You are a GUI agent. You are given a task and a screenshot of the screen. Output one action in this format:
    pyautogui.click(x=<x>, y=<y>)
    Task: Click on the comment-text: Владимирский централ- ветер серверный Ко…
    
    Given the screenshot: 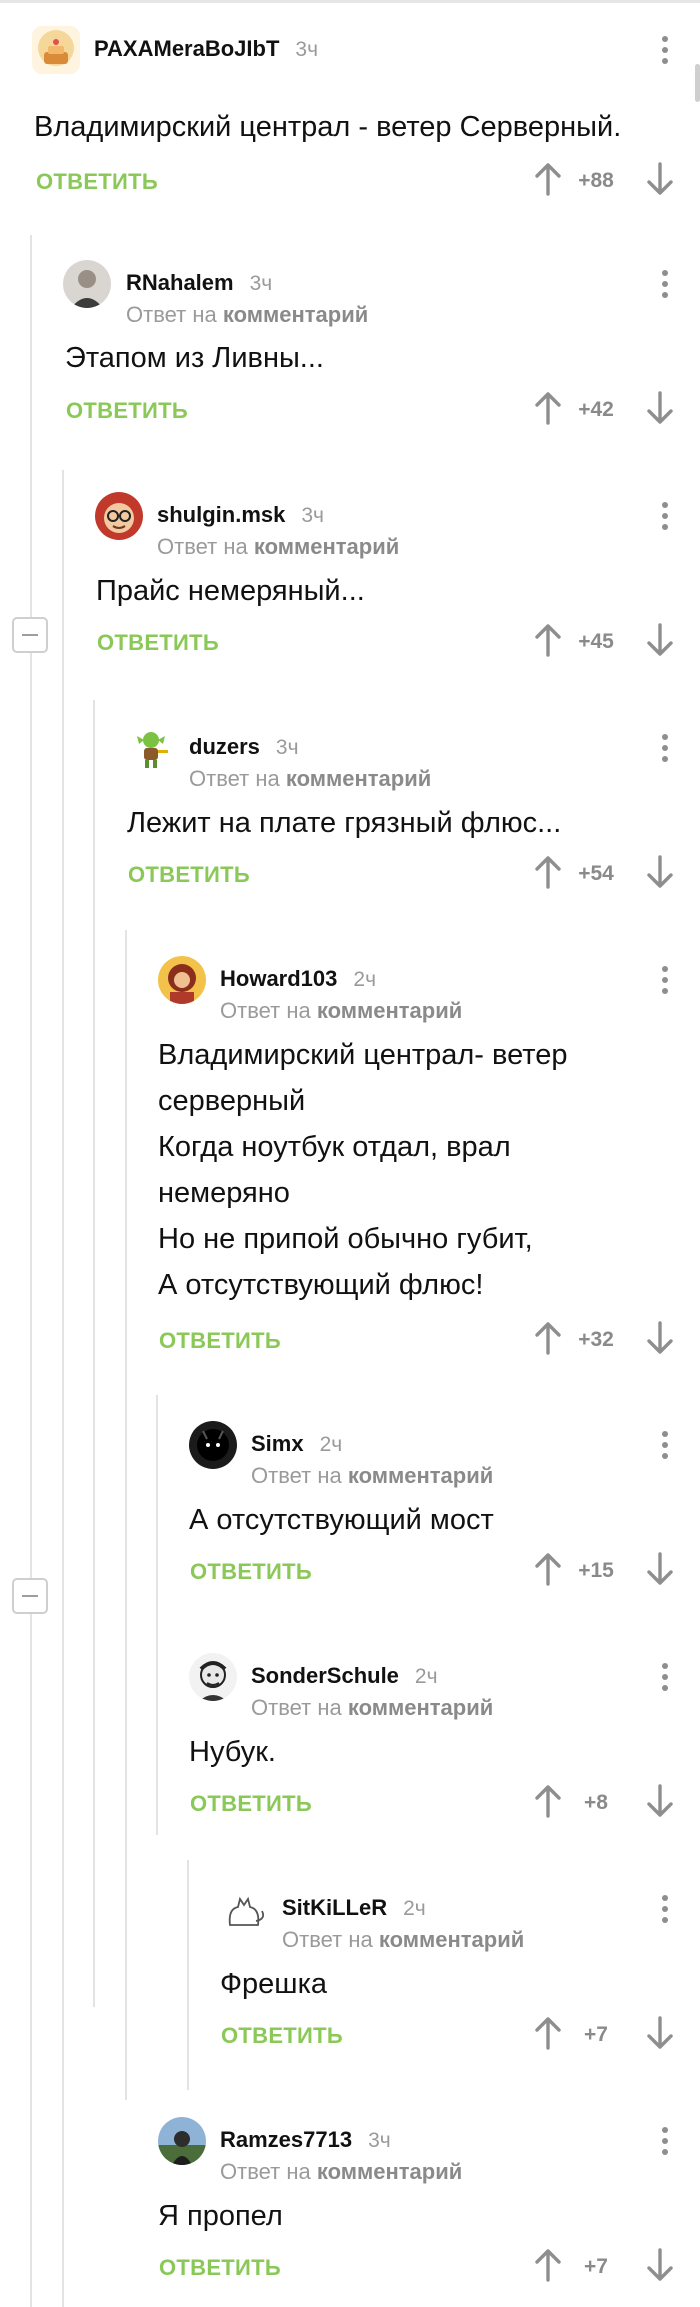 What is the action you would take?
    pyautogui.click(x=363, y=1170)
    